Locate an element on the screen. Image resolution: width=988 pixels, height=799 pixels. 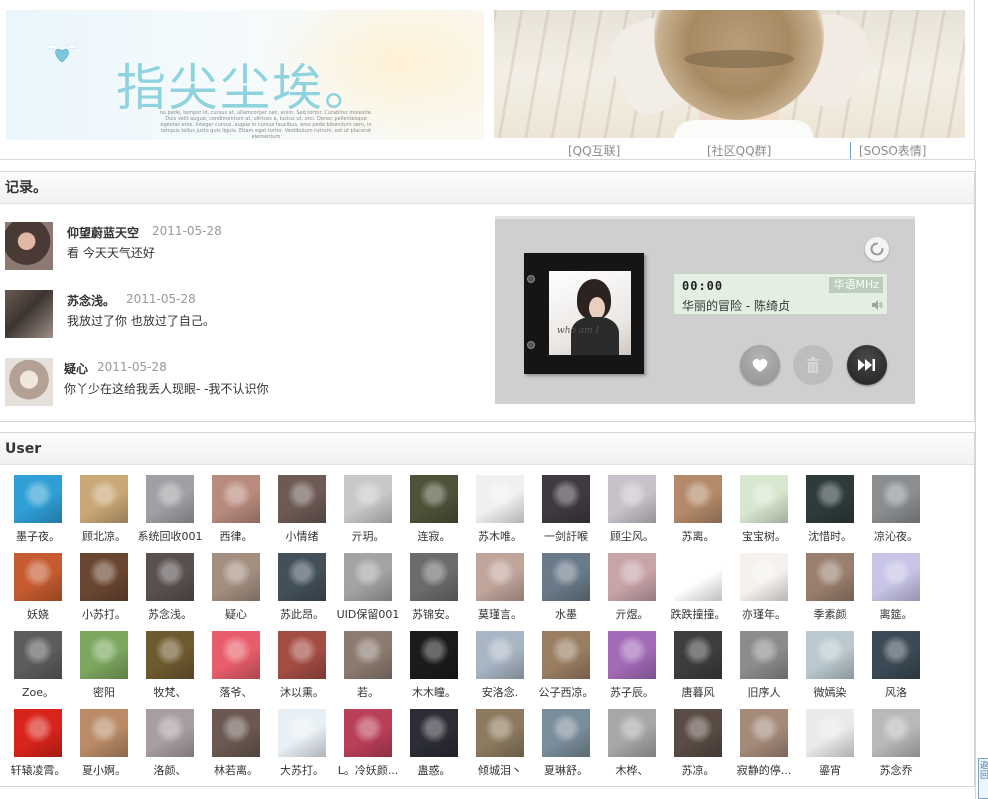
link-qq-connect: [QQ互联] is located at coordinates (594, 150).